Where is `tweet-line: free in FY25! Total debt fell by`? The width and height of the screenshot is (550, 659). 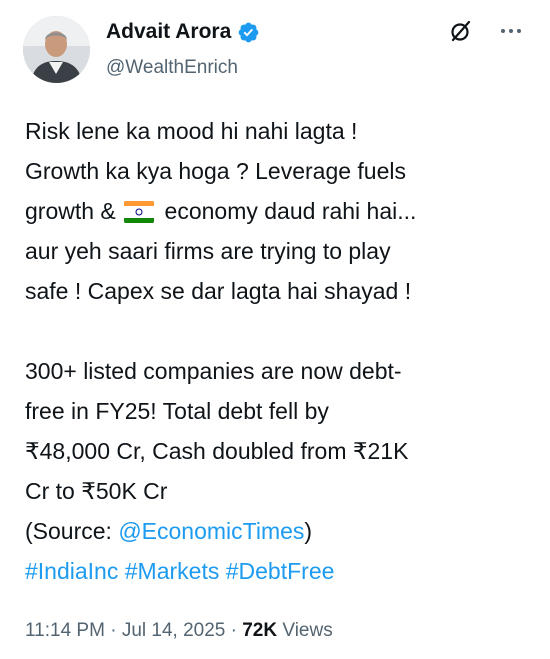 tweet-line: free in FY25! Total debt fell by is located at coordinates (177, 411).